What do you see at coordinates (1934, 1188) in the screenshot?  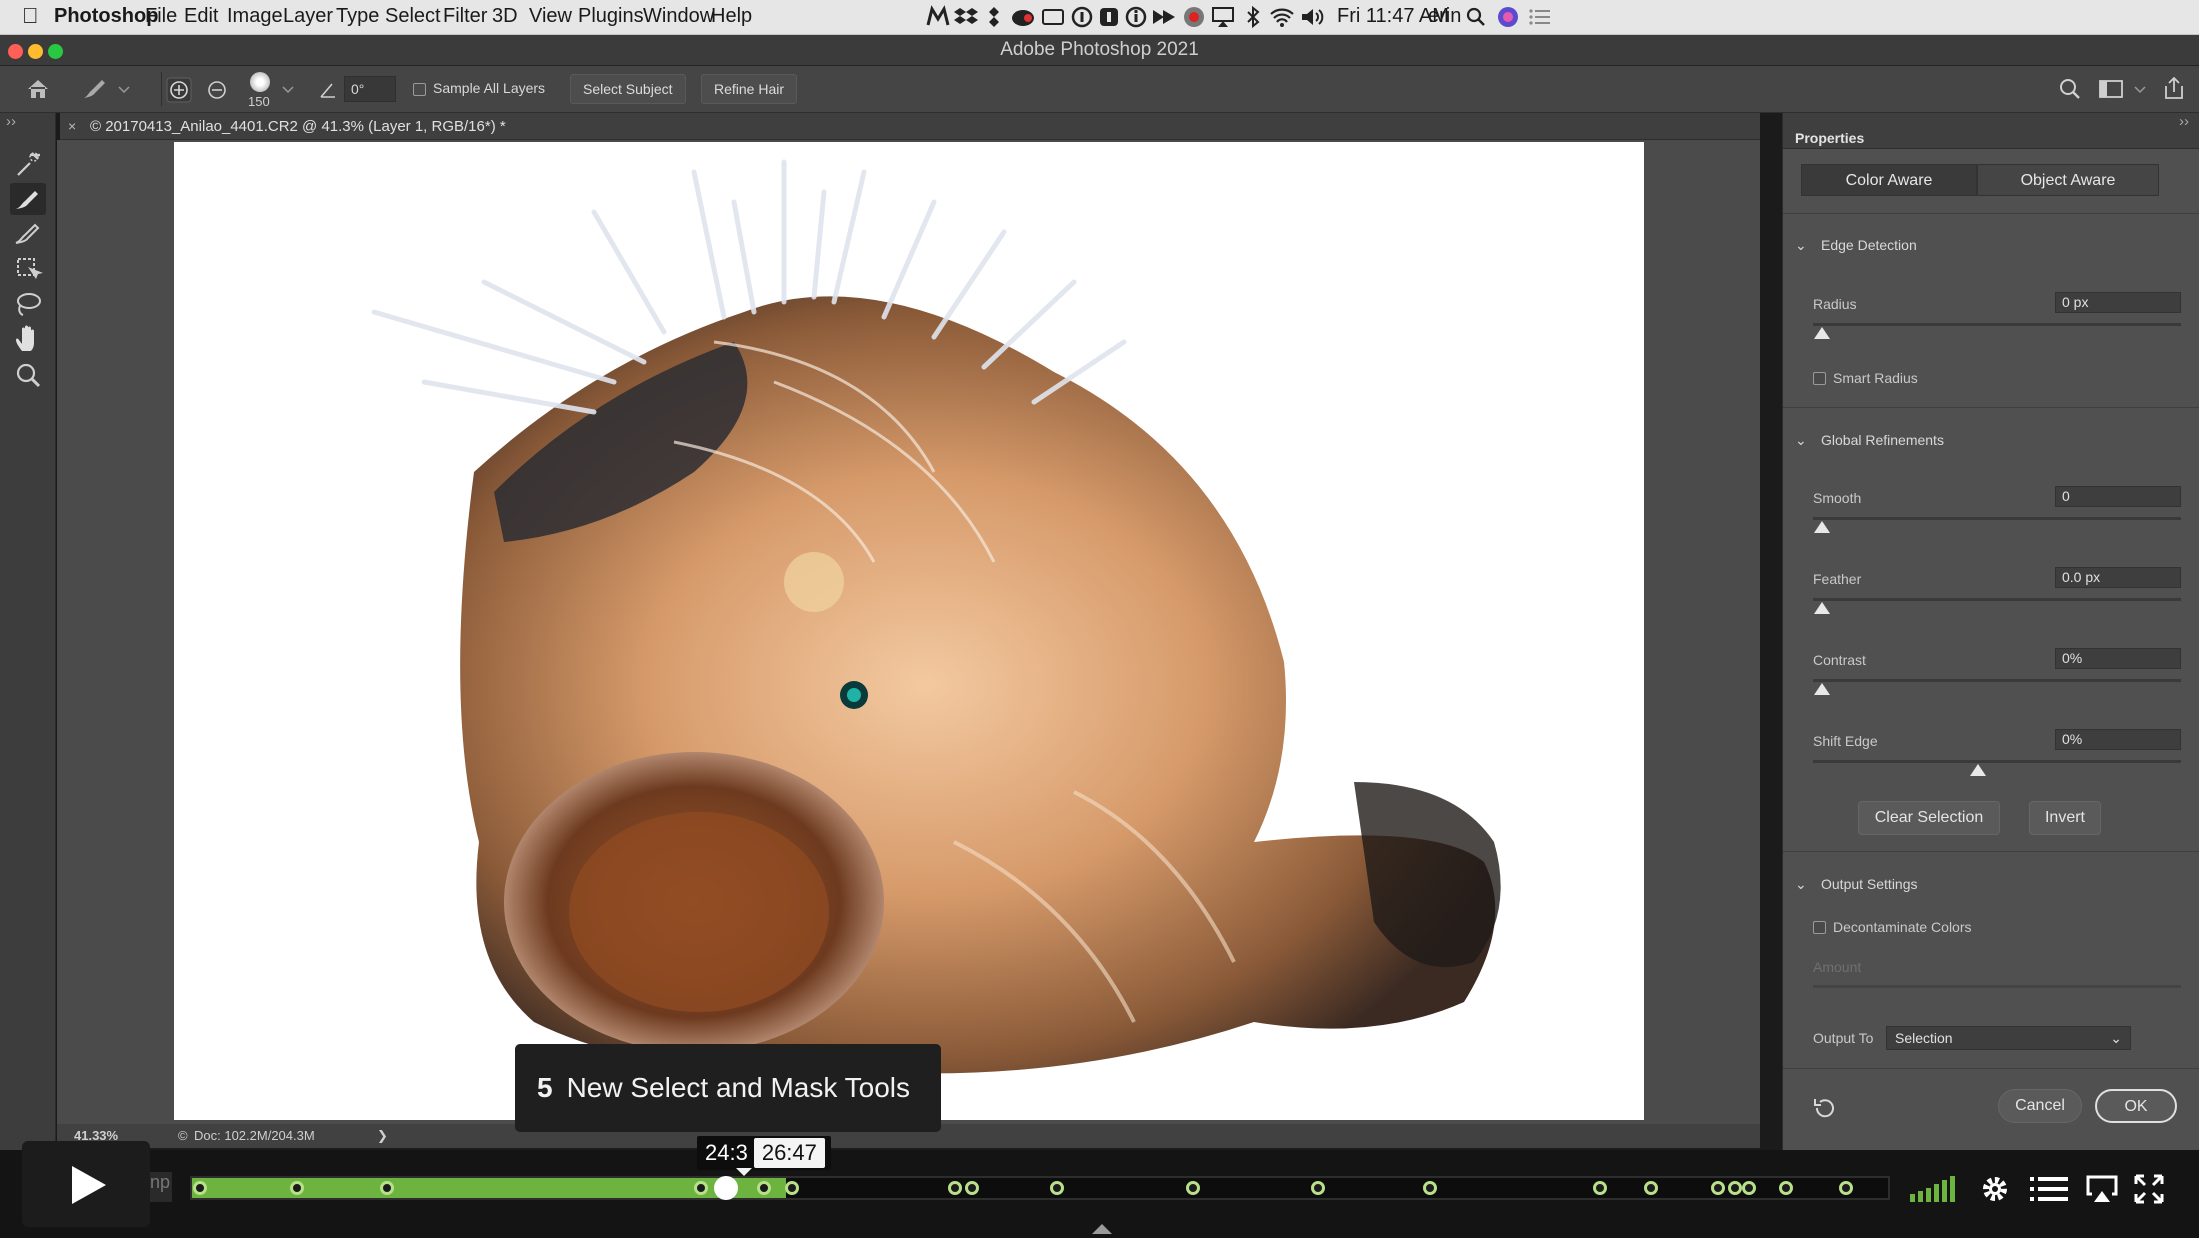 I see `volume-bars-icon` at bounding box center [1934, 1188].